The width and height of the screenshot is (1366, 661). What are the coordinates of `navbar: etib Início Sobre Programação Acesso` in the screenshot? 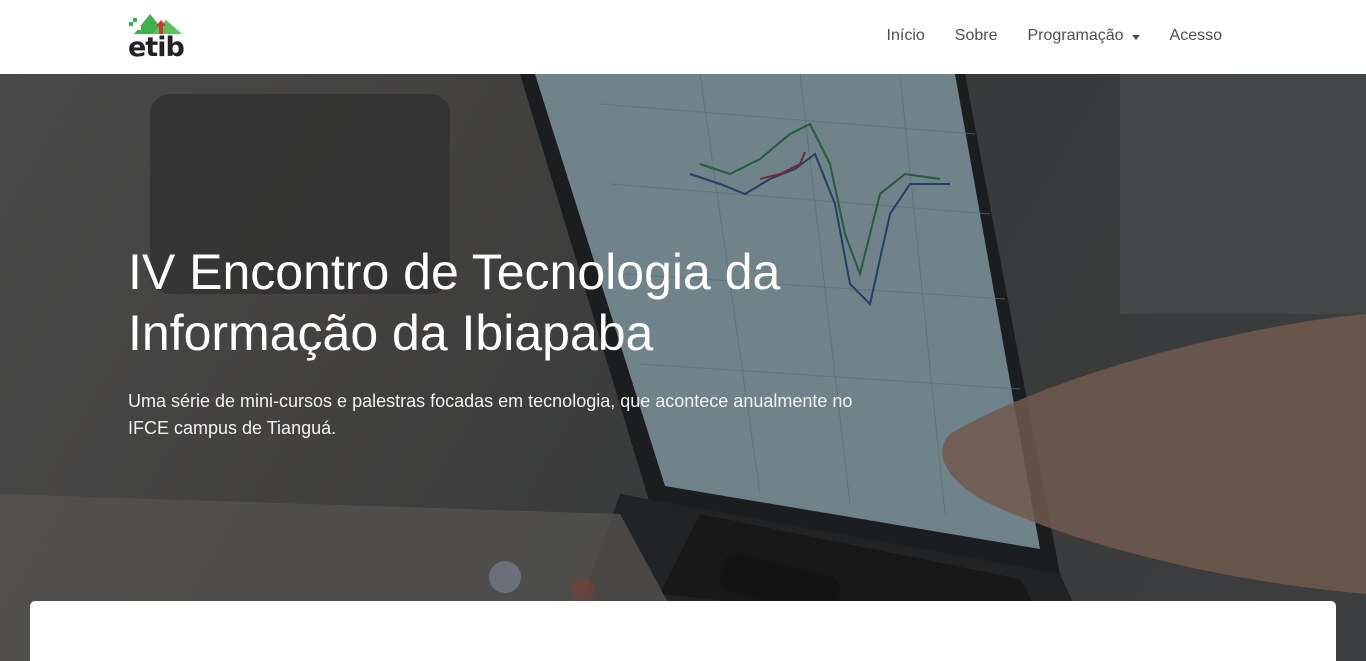 It's located at (683, 37).